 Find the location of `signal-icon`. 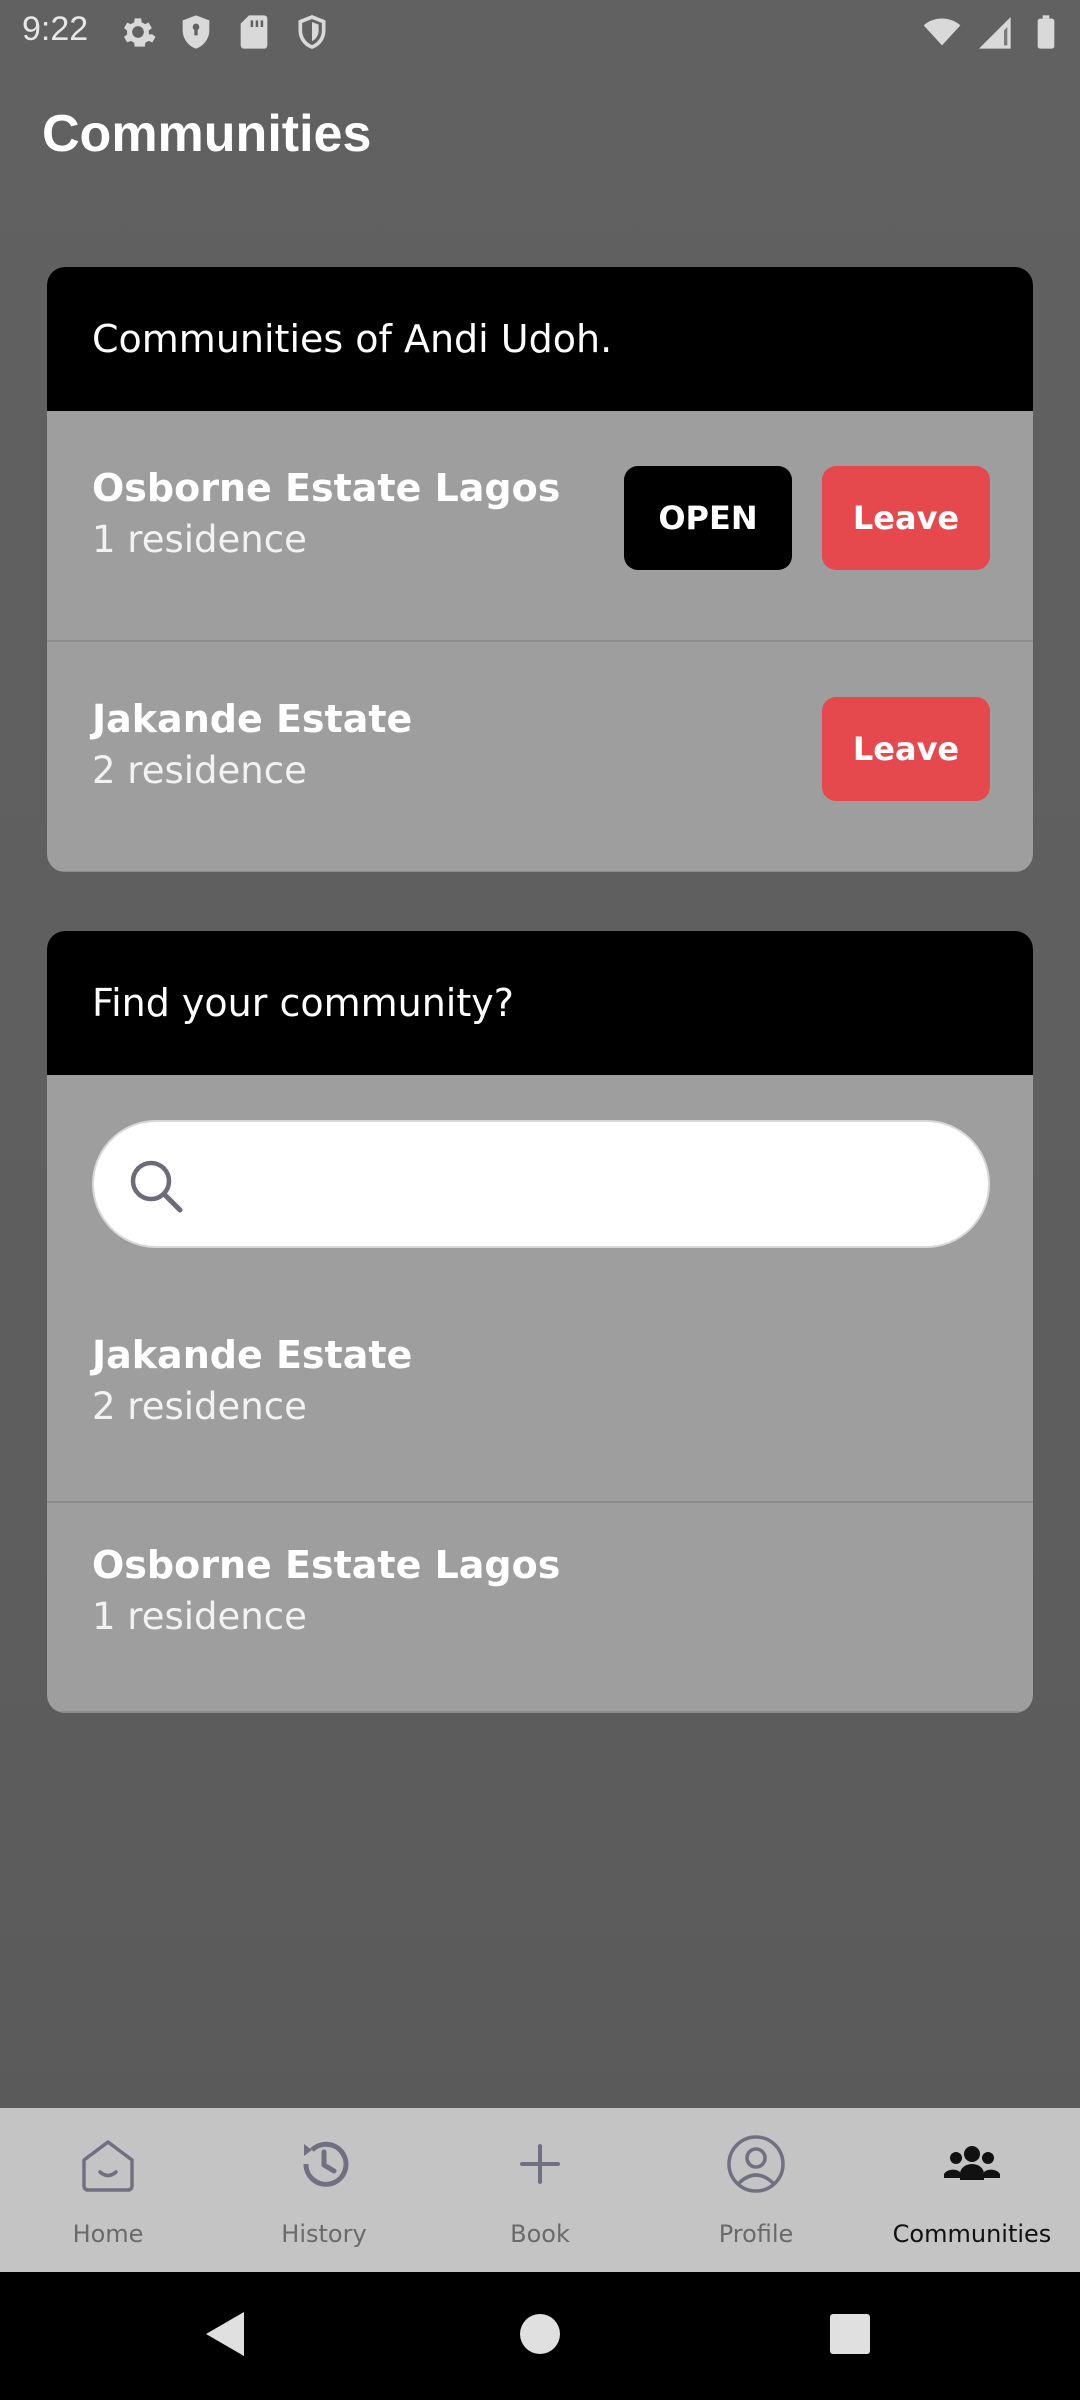

signal-icon is located at coordinates (995, 33).